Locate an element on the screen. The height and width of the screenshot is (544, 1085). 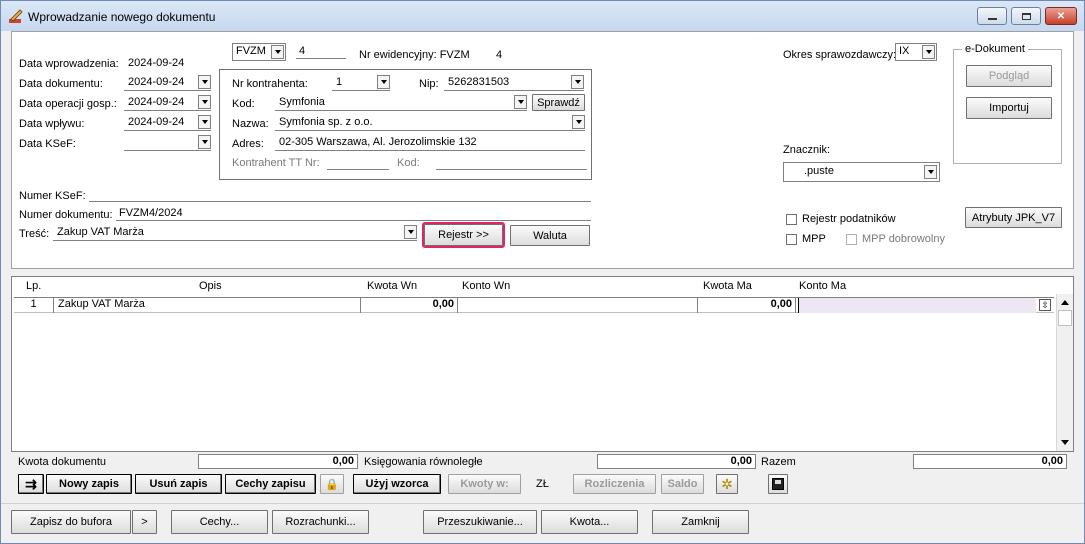
col-opis-header: Opis is located at coordinates (210, 286).